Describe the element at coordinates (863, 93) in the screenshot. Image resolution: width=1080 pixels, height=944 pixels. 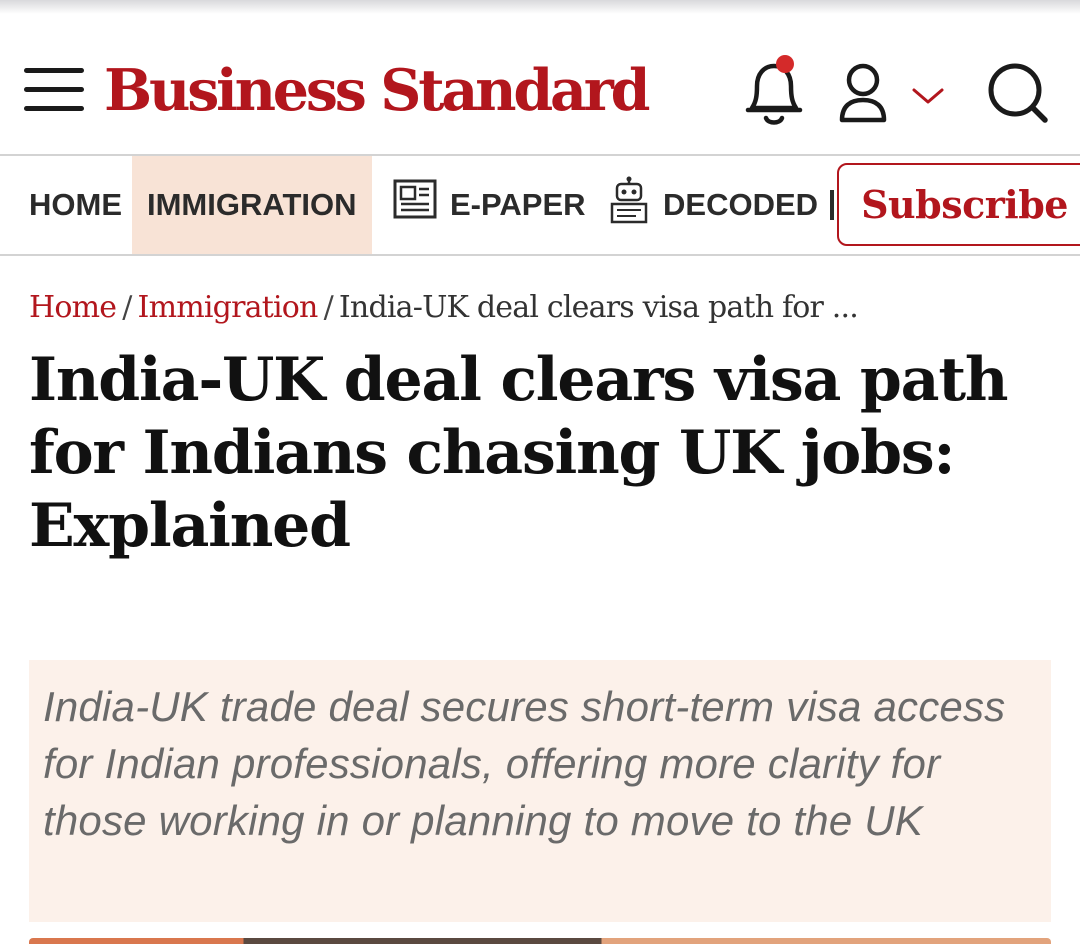
I see `user-icon` at that location.